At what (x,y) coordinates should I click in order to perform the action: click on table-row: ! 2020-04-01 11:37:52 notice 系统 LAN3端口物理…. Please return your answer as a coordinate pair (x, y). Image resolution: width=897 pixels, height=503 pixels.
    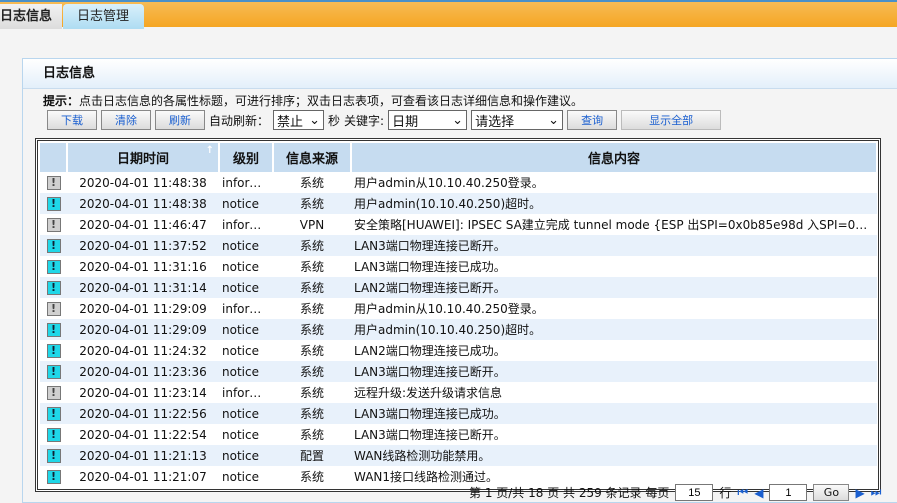
    Looking at the image, I should click on (458, 245).